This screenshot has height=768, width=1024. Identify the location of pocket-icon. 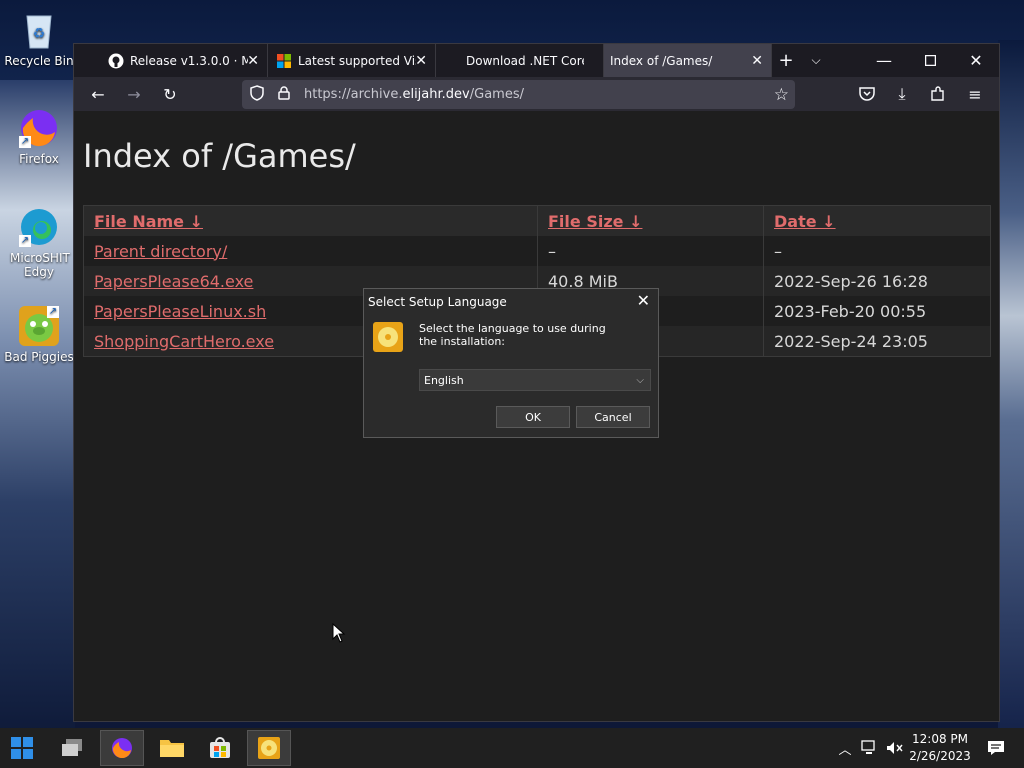
(867, 94).